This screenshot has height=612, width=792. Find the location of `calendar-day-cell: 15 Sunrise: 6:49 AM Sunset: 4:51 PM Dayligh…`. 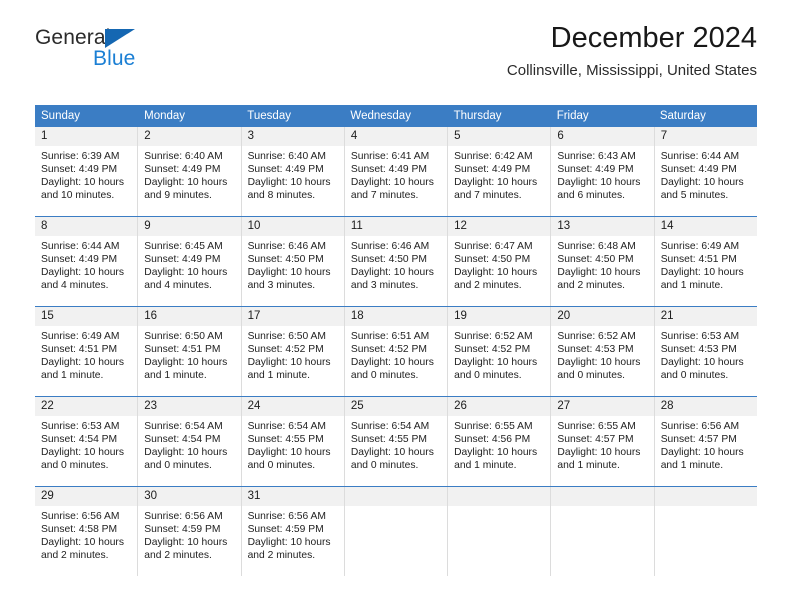

calendar-day-cell: 15 Sunrise: 6:49 AM Sunset: 4:51 PM Dayligh… is located at coordinates (87, 351).